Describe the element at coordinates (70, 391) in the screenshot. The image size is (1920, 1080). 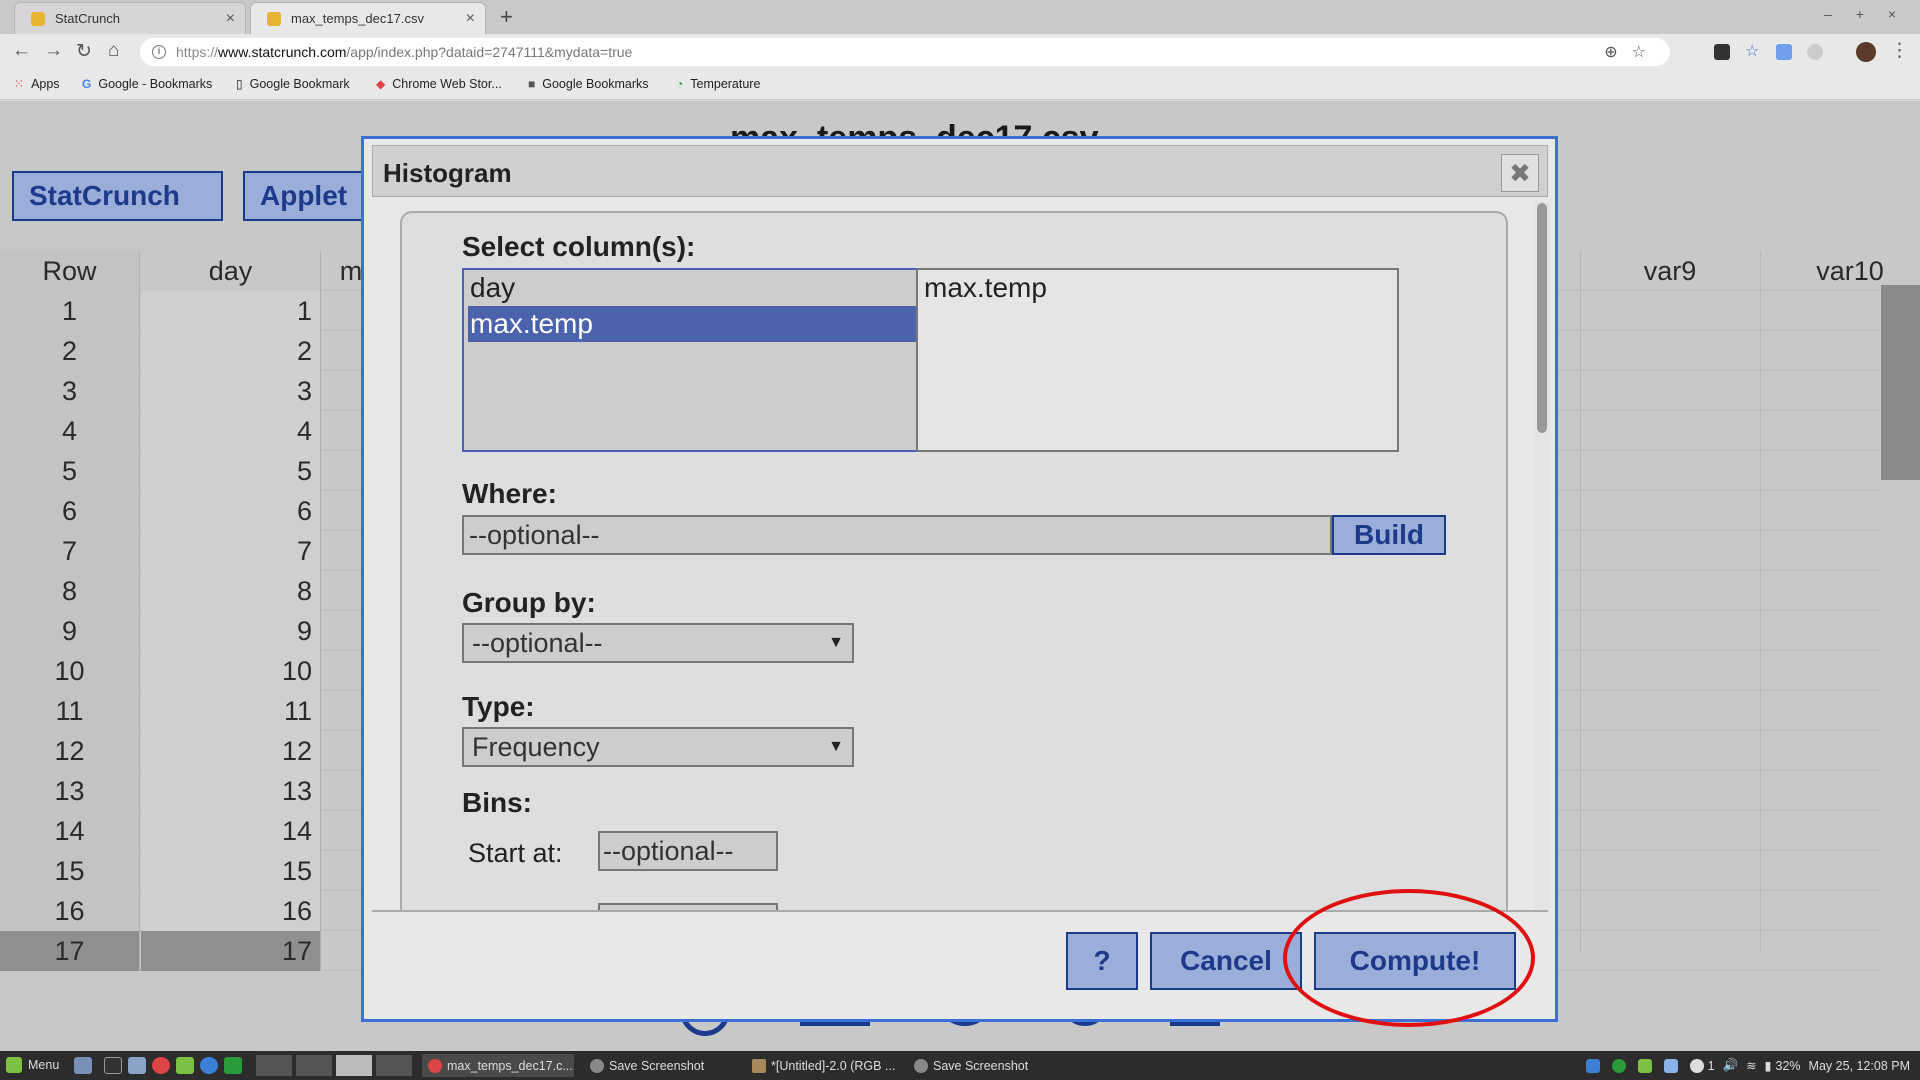
I see `row-number-cell: 3` at that location.